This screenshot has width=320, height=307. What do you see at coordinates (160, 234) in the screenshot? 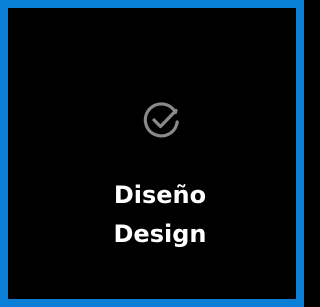
I see `tile-title-english: Design` at bounding box center [160, 234].